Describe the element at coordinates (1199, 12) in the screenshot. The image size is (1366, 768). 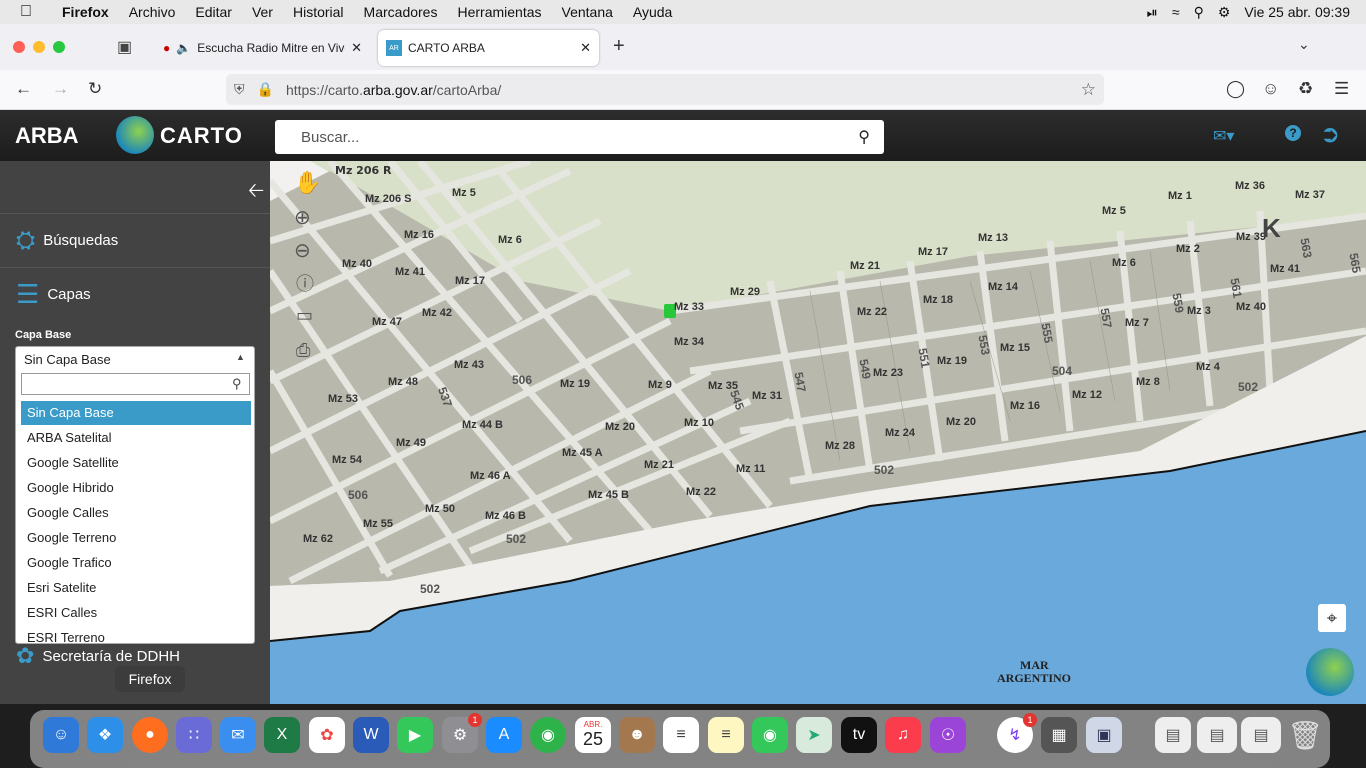
I see `spotlight-search-icon: ⚲` at that location.